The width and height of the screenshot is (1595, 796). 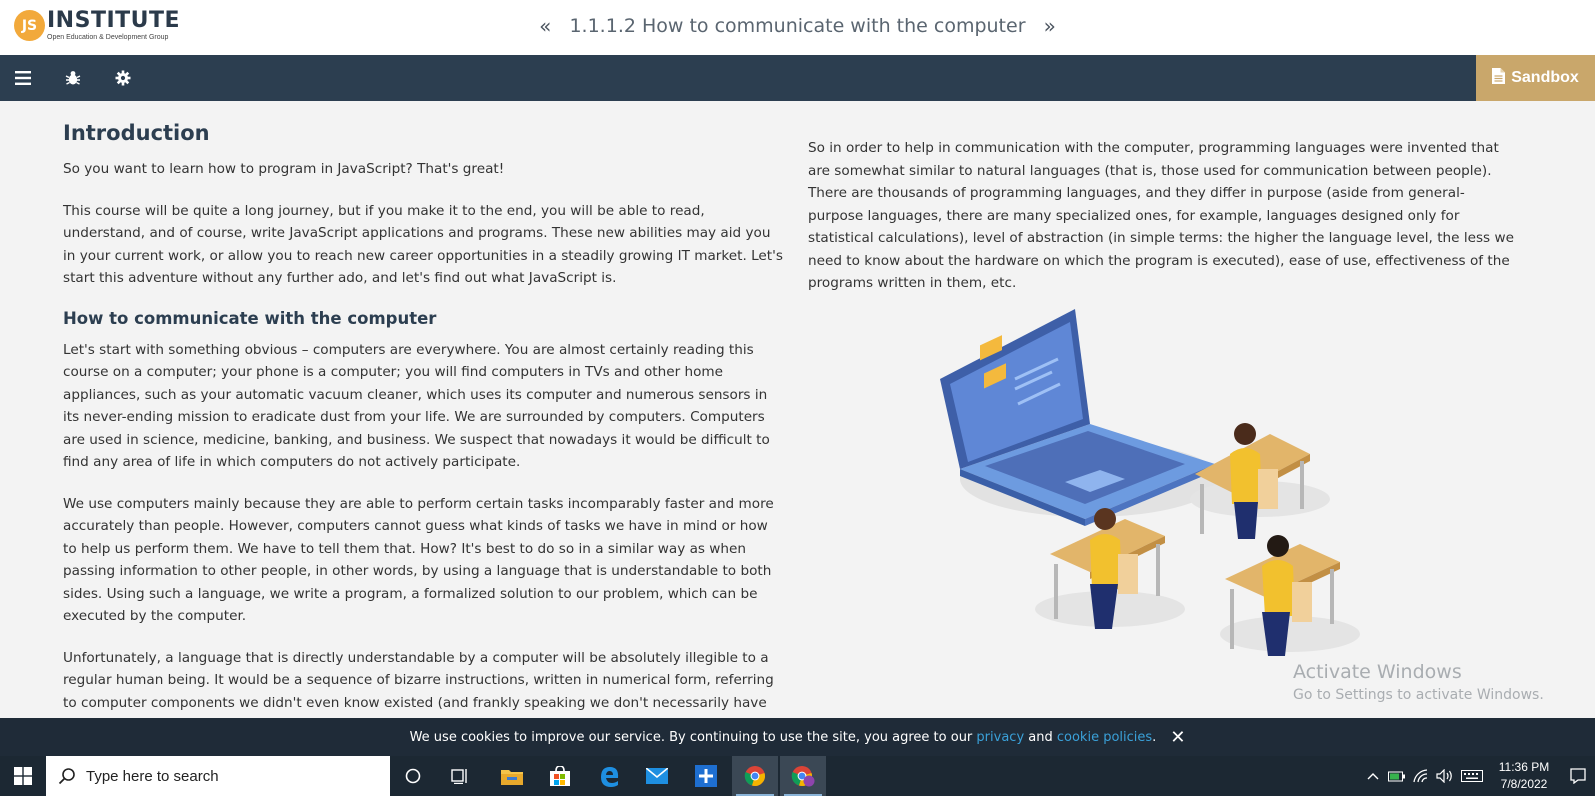 What do you see at coordinates (67, 776) in the screenshot?
I see `search-icon` at bounding box center [67, 776].